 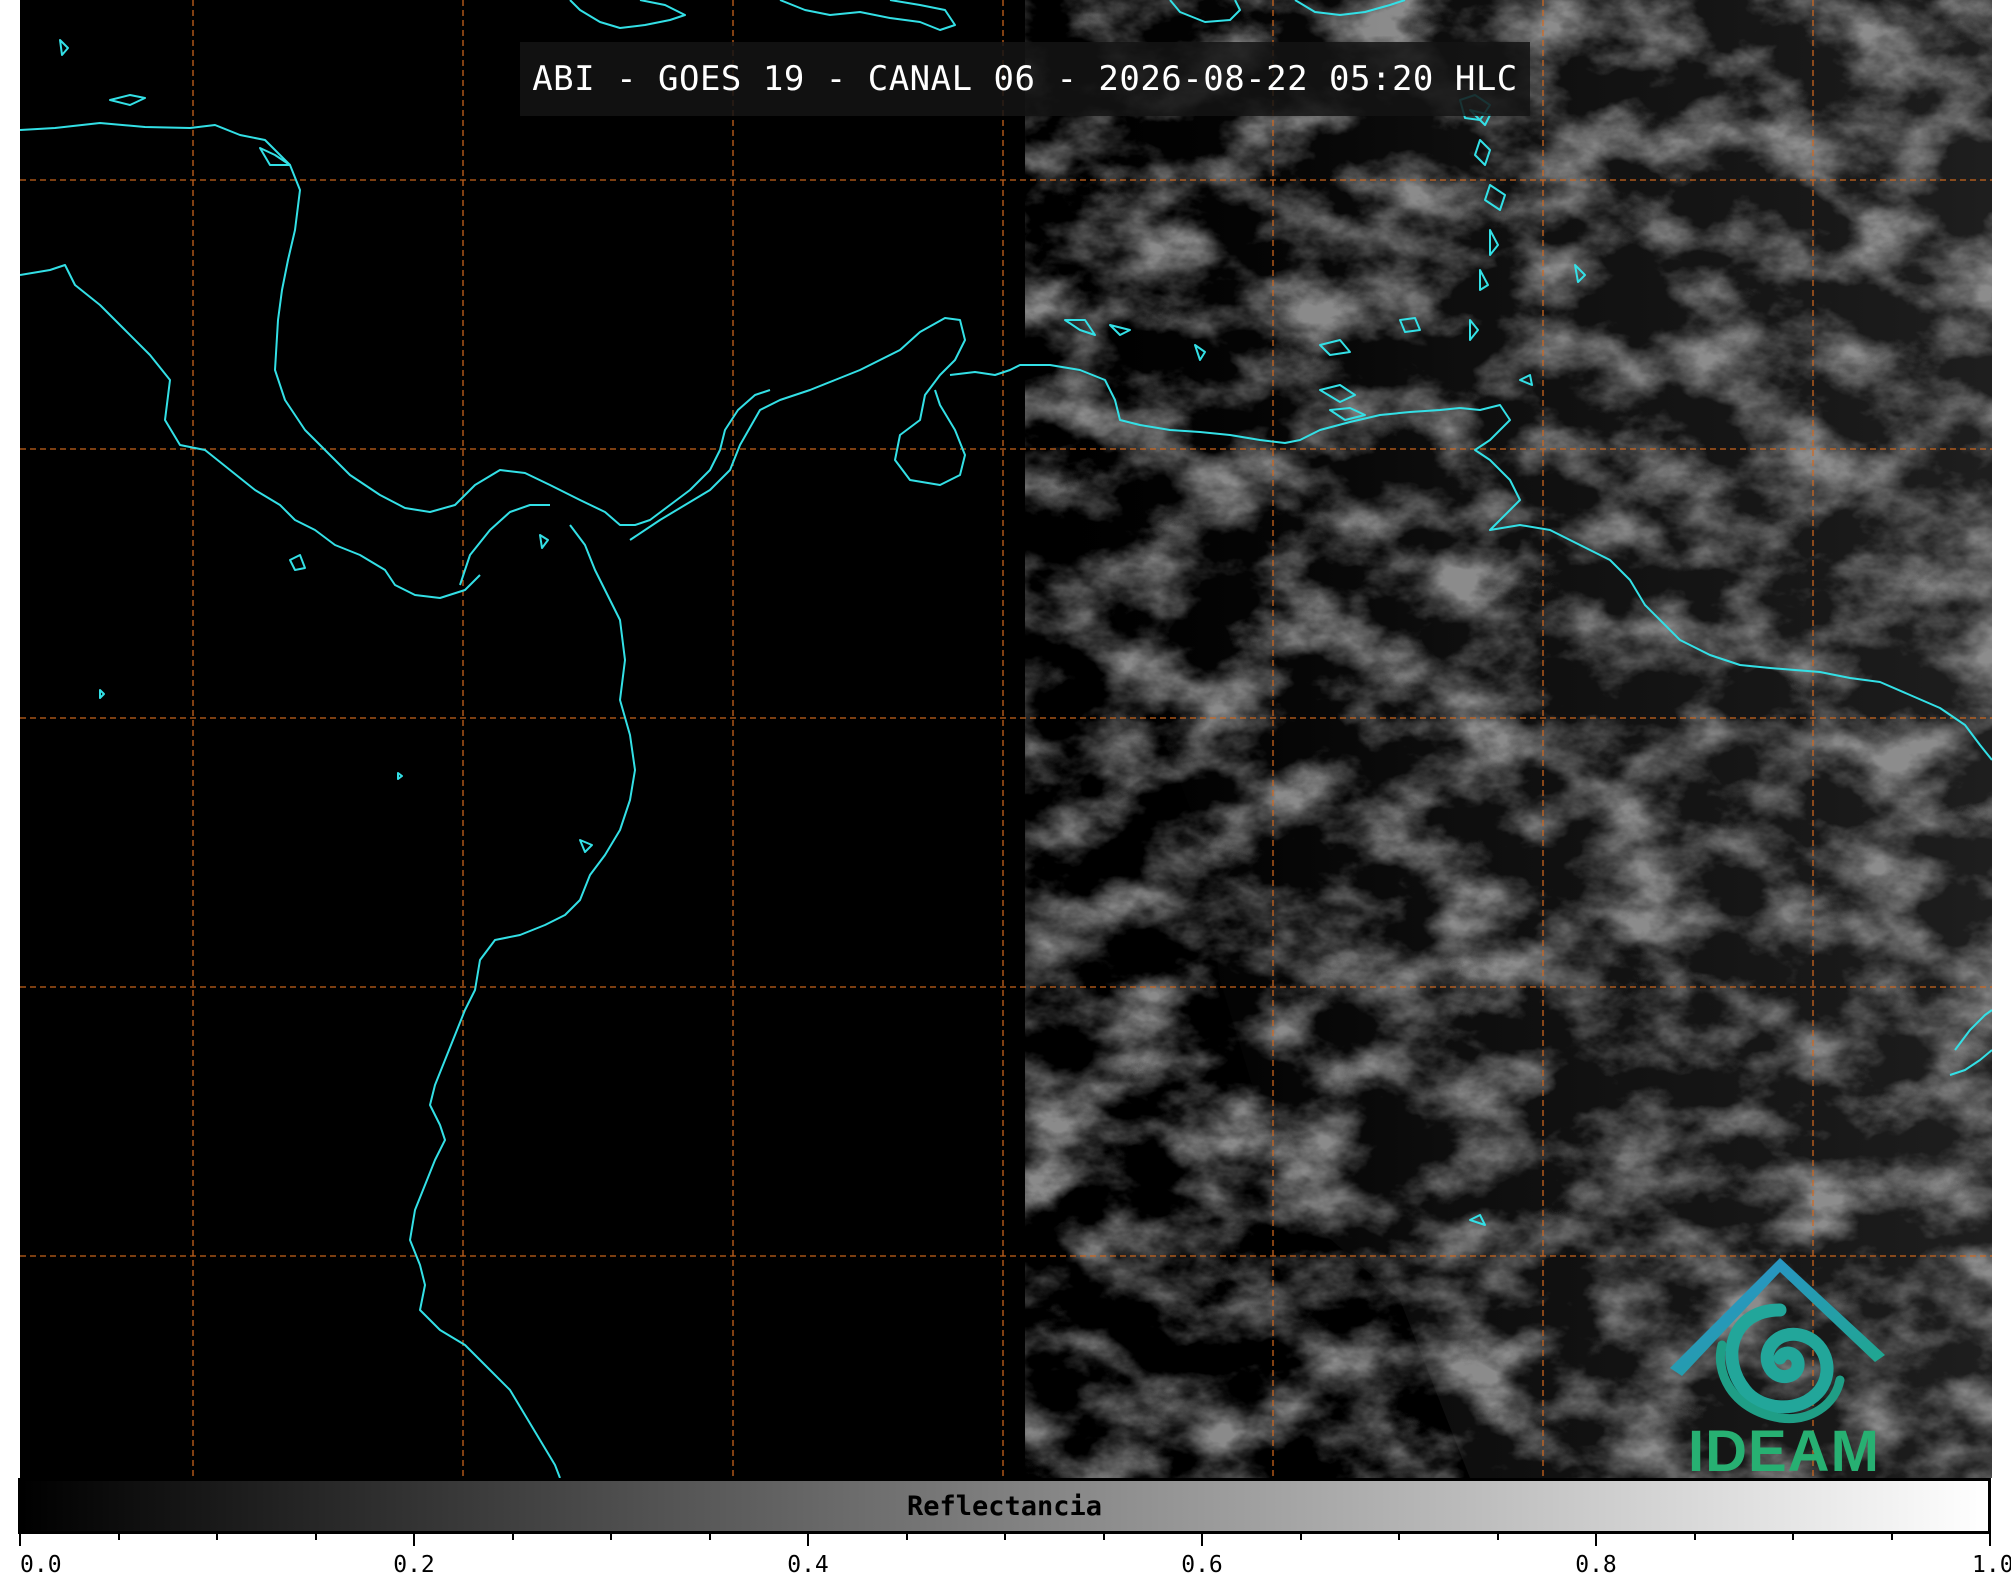 I want to click on colorbar-label: Reflectancia, so click(x=1004, y=1506).